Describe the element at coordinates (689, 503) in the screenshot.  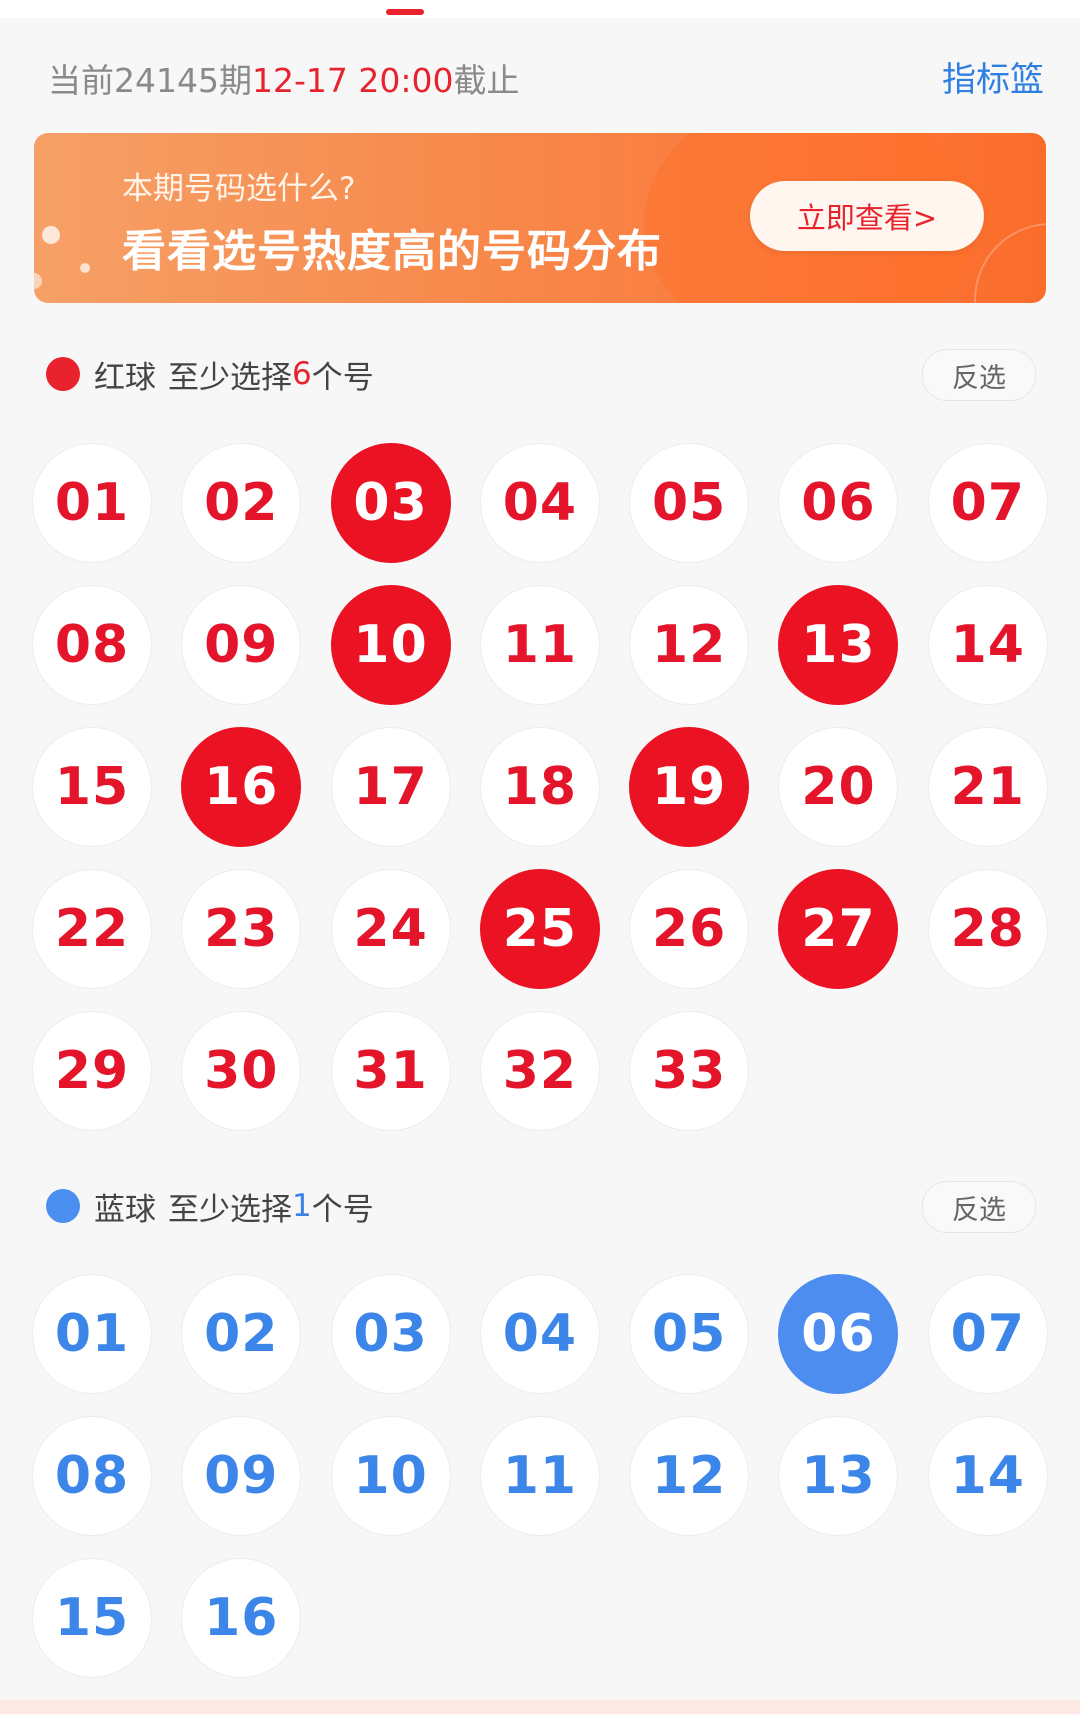
I see `red-ball-05: 05` at that location.